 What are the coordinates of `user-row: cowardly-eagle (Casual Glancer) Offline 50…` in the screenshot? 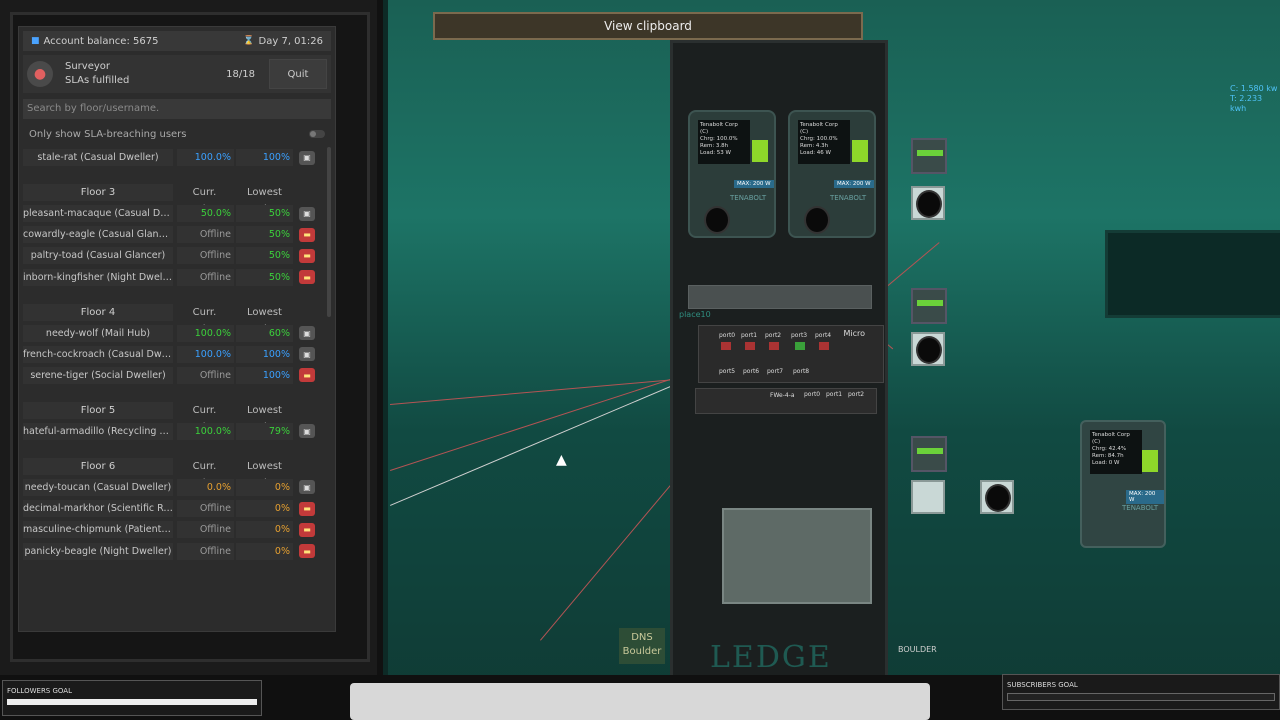 It's located at (172, 234).